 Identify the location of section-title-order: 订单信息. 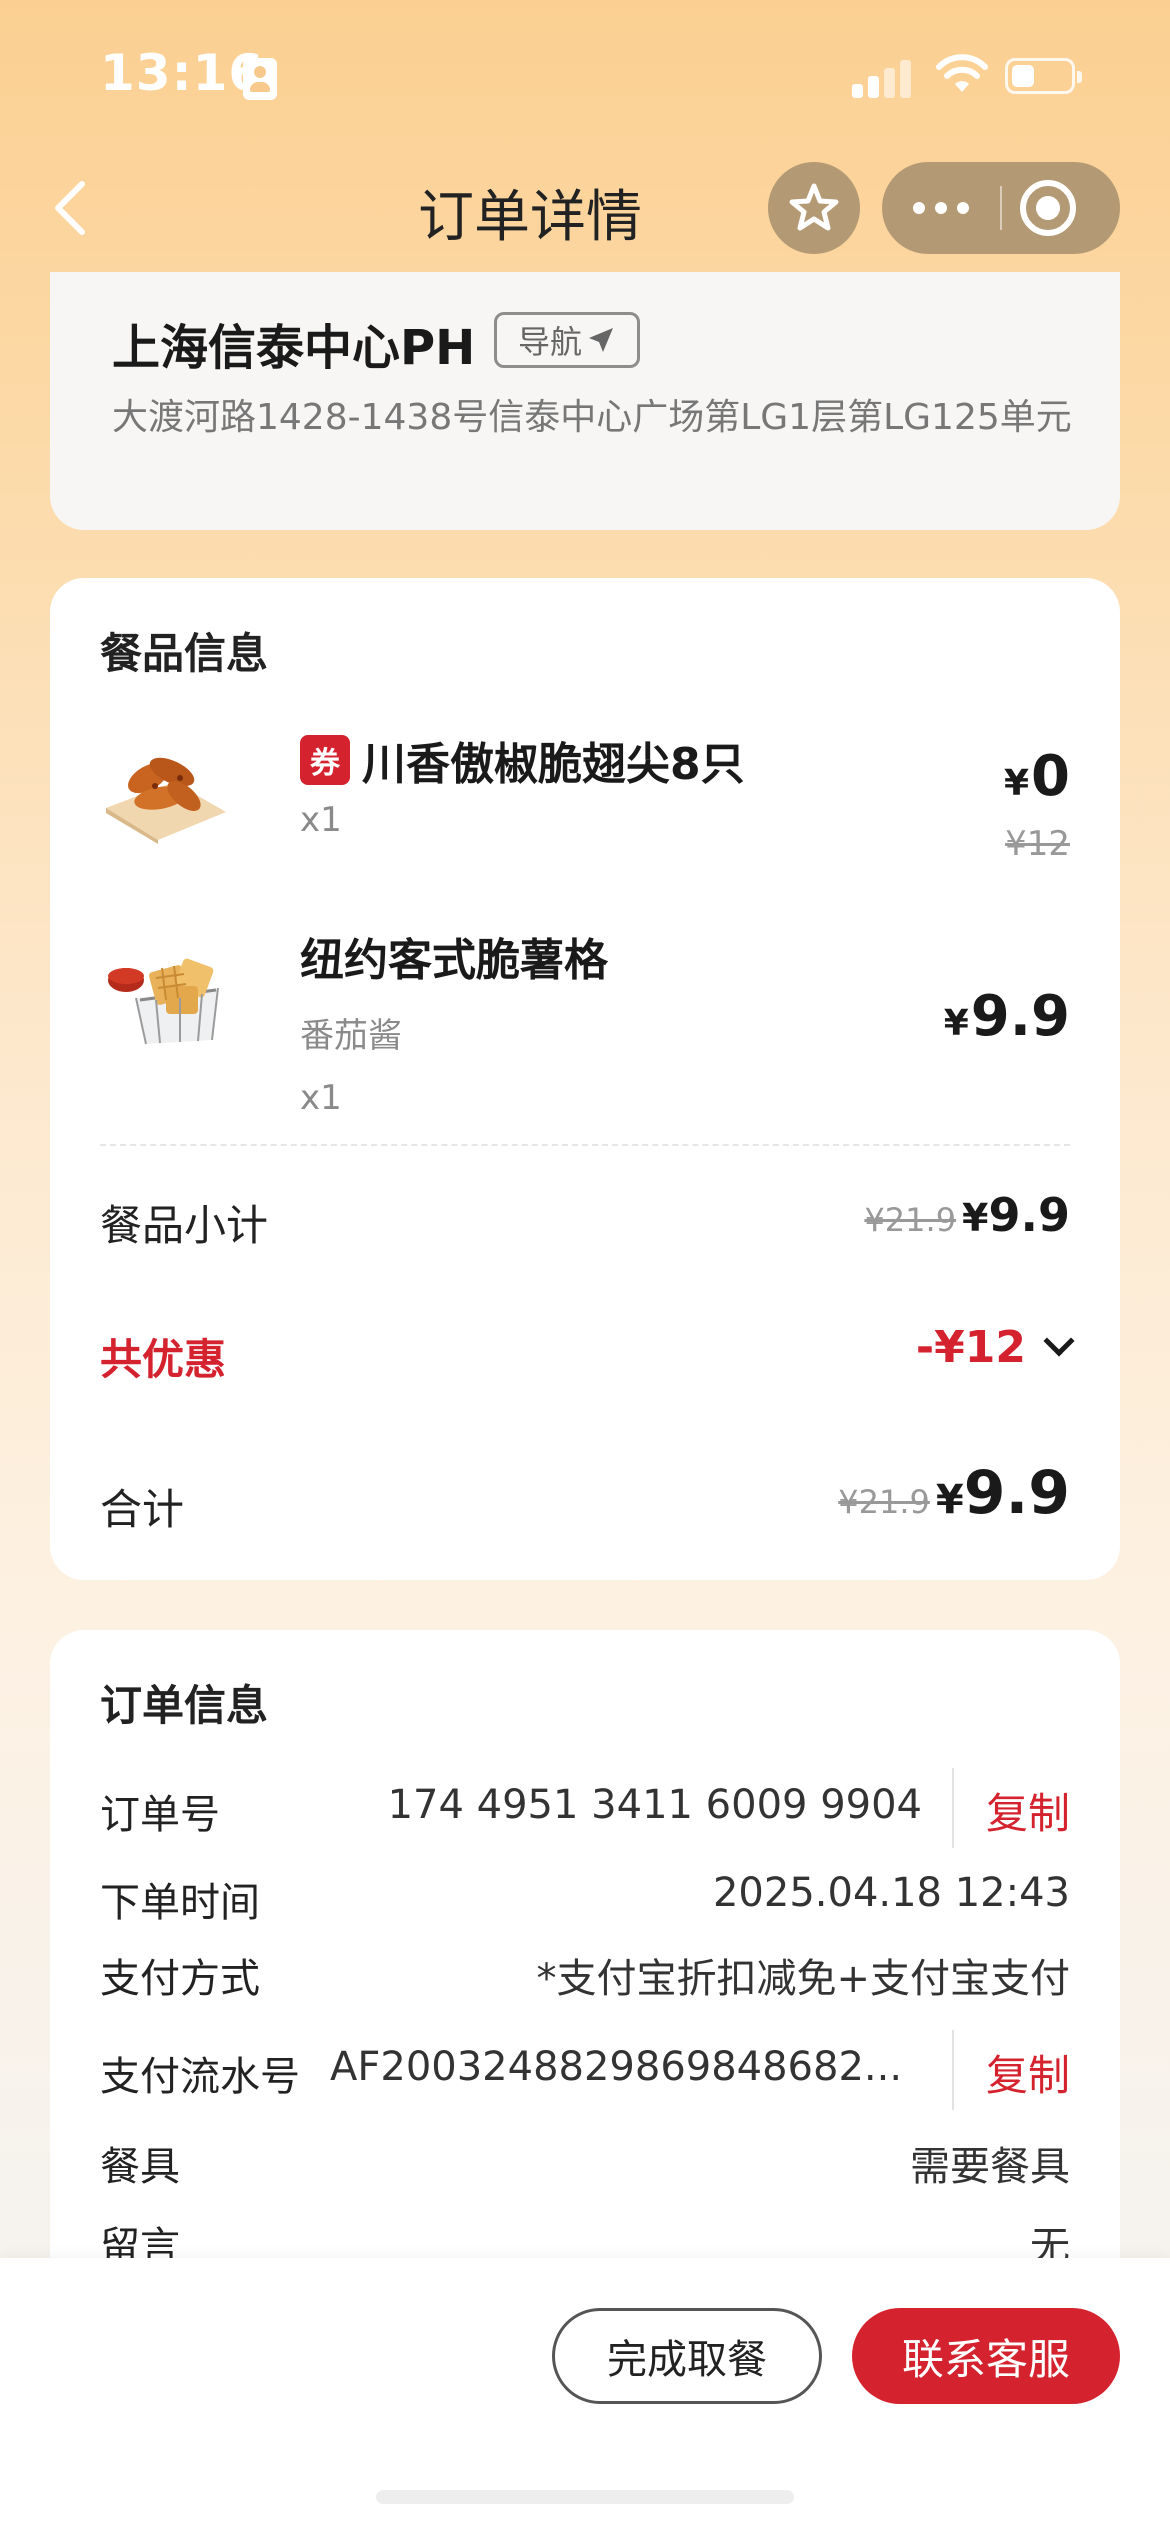
(184, 1705).